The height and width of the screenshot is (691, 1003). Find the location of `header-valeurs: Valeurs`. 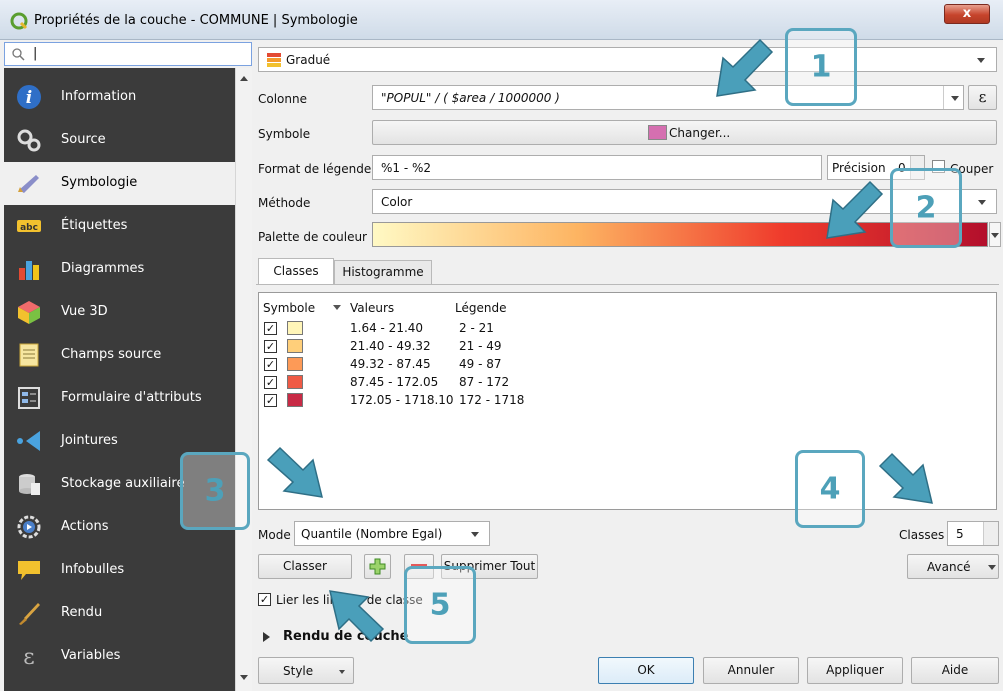

header-valeurs: Valeurs is located at coordinates (372, 308).